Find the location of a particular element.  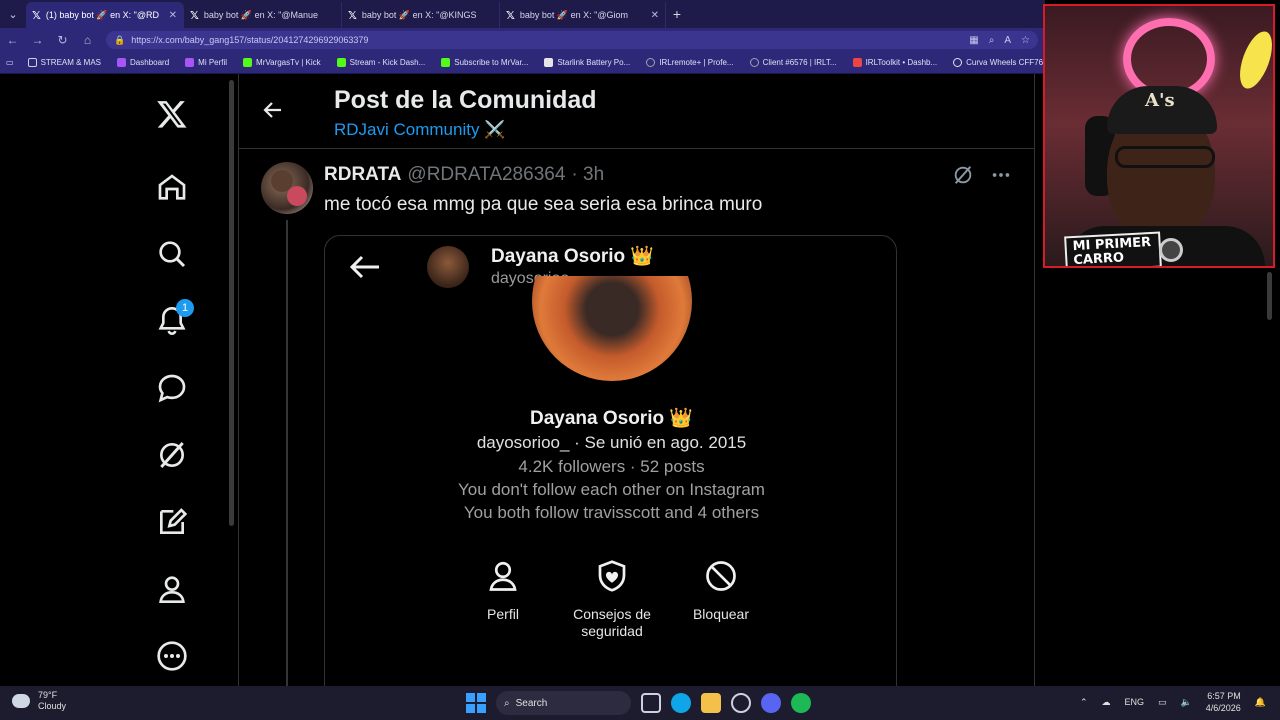

taskbar-search: ⌕ Search is located at coordinates (563, 703).